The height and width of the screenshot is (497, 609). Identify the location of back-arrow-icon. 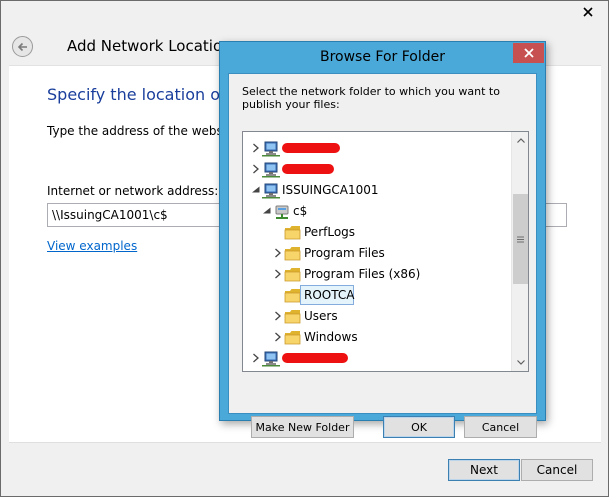
(22, 46).